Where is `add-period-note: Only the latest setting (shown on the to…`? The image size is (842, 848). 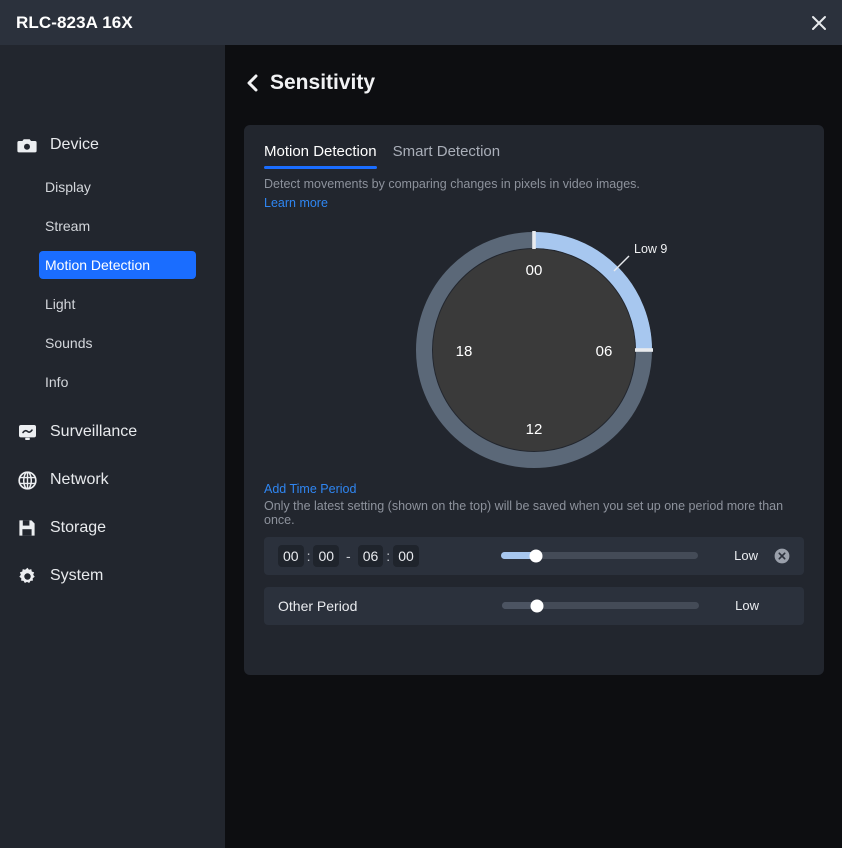 add-period-note: Only the latest setting (shown on the to… is located at coordinates (524, 512).